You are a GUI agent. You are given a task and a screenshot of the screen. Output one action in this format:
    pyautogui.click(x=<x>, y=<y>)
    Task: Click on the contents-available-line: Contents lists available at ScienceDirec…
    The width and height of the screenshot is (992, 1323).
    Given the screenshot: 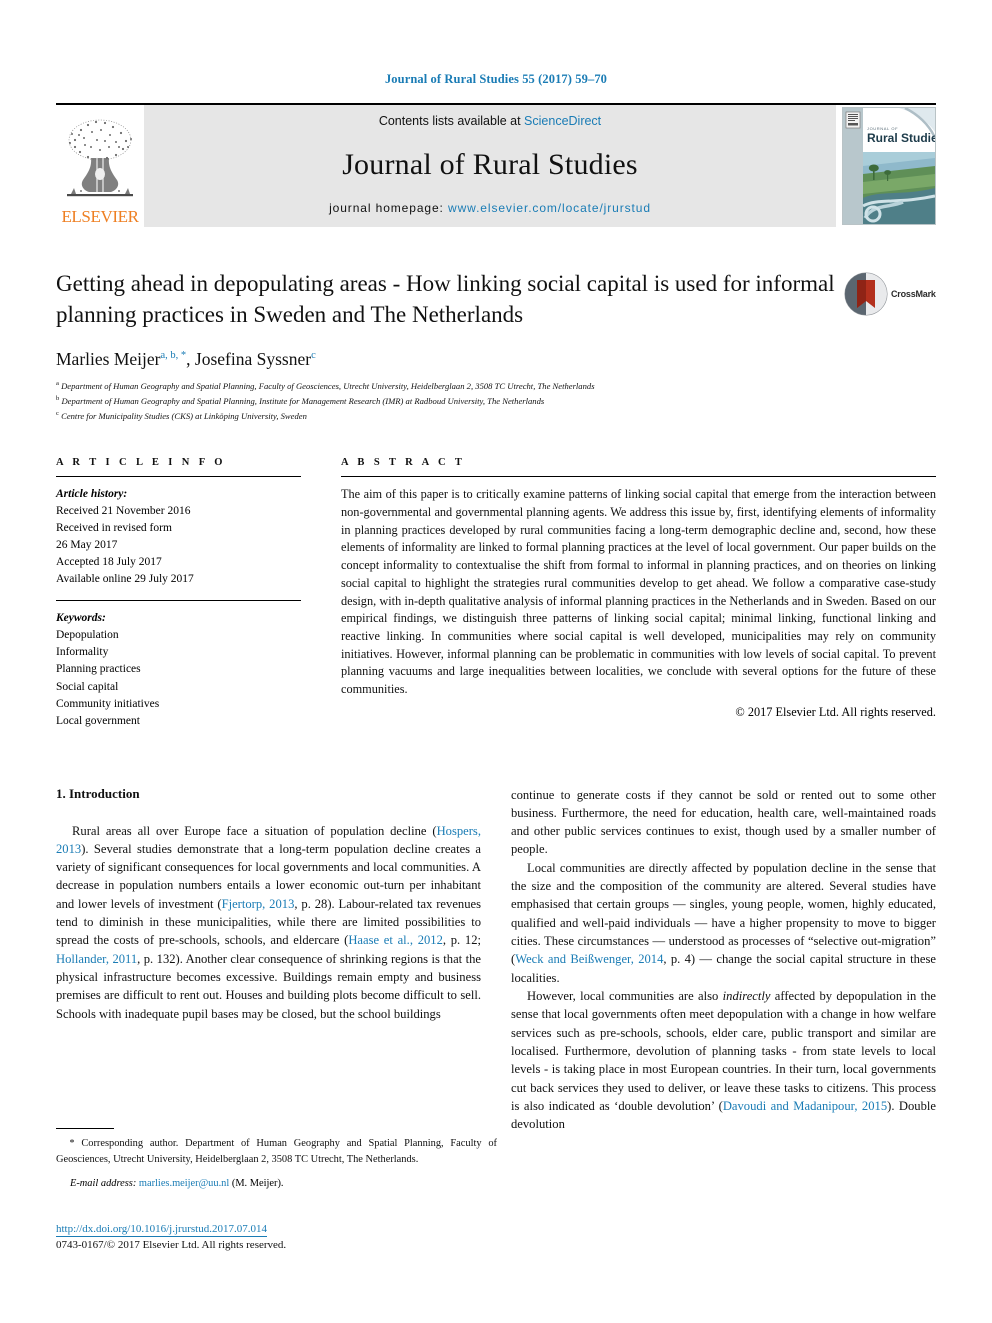 What is the action you would take?
    pyautogui.click(x=490, y=121)
    